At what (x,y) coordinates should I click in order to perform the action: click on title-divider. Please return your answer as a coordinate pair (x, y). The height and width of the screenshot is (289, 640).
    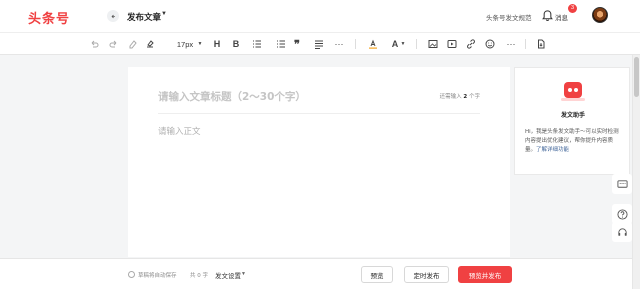
    Looking at the image, I should click on (319, 113).